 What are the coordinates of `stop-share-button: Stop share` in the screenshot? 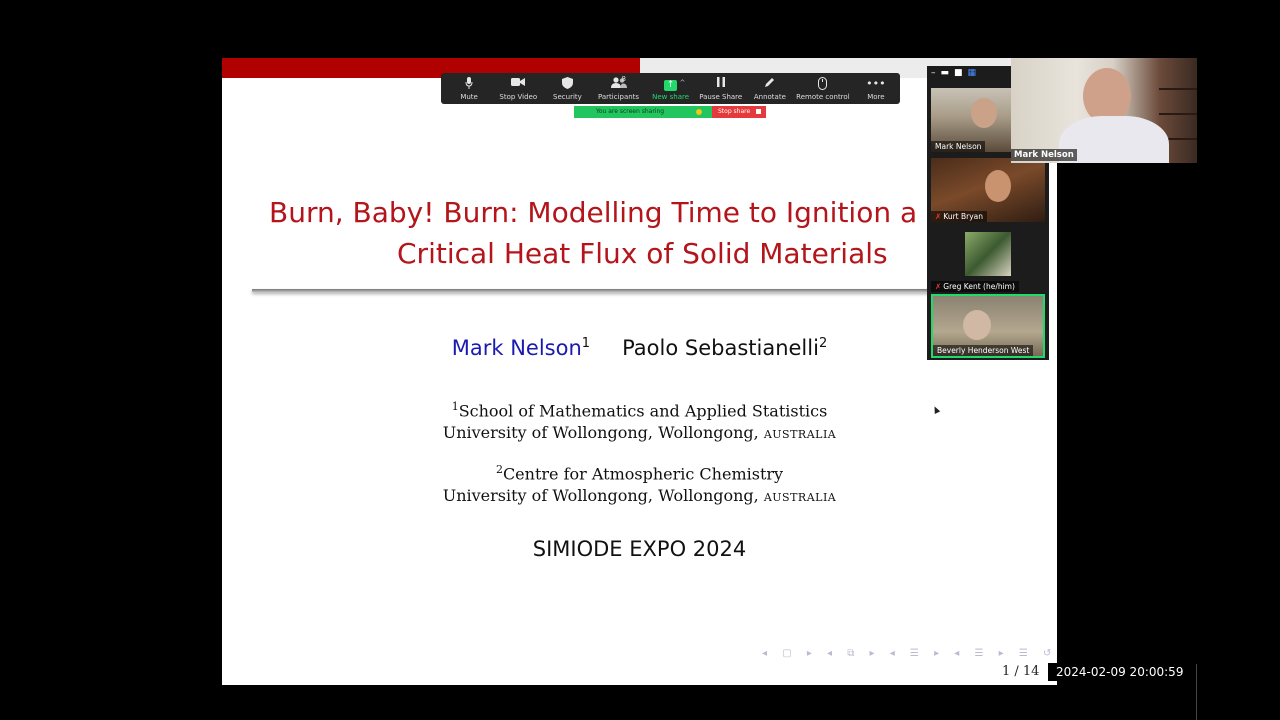 It's located at (739, 112).